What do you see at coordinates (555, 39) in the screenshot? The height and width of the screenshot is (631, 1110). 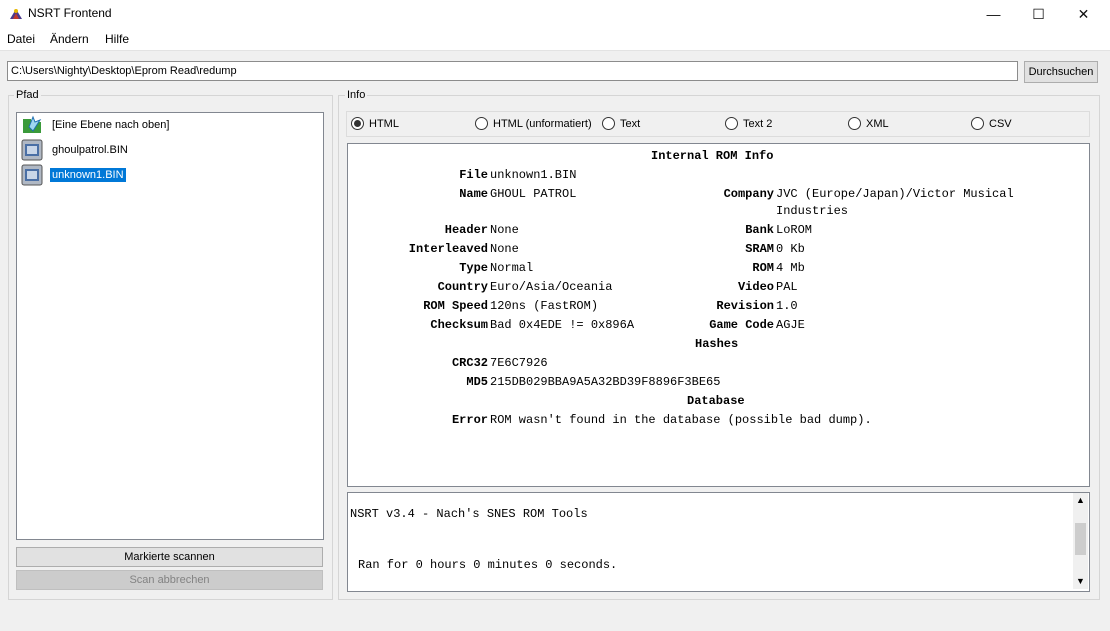 I see `menu-bar: Datei Ändern Hilfe` at bounding box center [555, 39].